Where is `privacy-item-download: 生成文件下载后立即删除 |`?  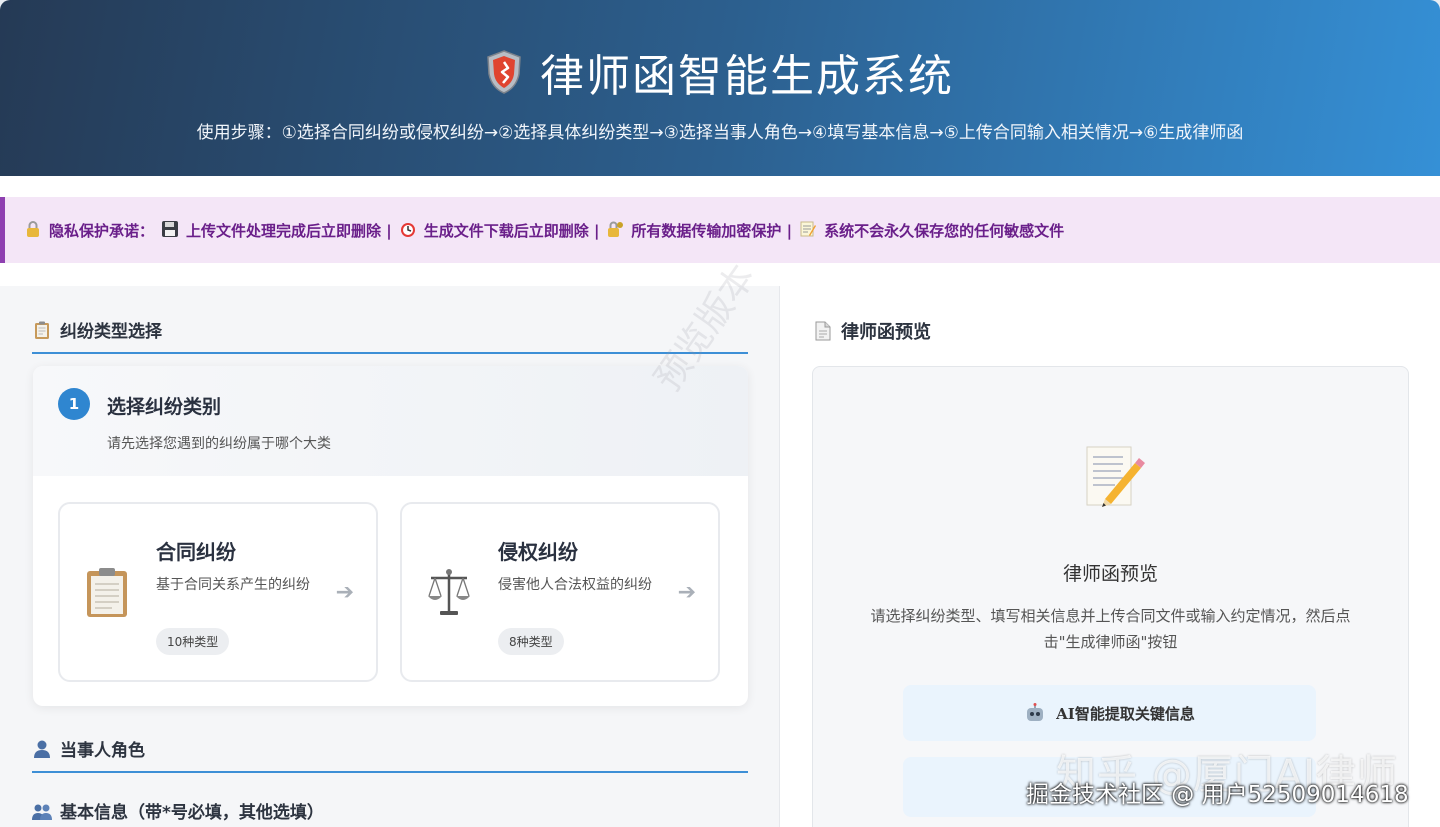 privacy-item-download: 生成文件下载后立即删除 | is located at coordinates (511, 230).